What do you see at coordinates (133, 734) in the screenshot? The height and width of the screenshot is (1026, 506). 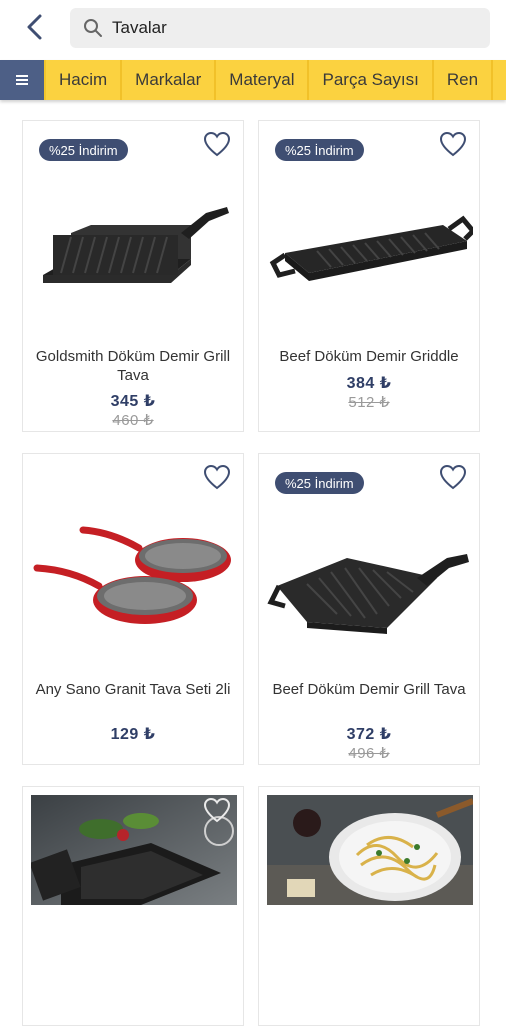 I see `product-price: 129 ₺` at bounding box center [133, 734].